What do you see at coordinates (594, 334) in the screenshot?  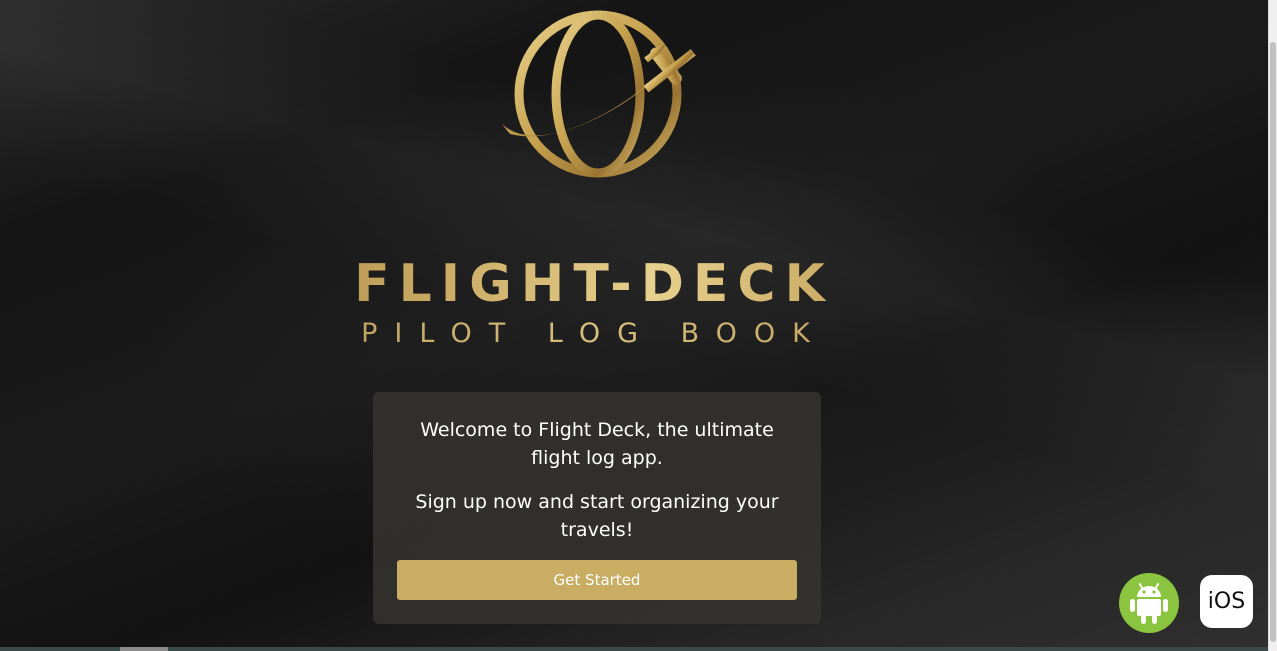 I see `brand-subtitle: PILOT LOG BOOK` at bounding box center [594, 334].